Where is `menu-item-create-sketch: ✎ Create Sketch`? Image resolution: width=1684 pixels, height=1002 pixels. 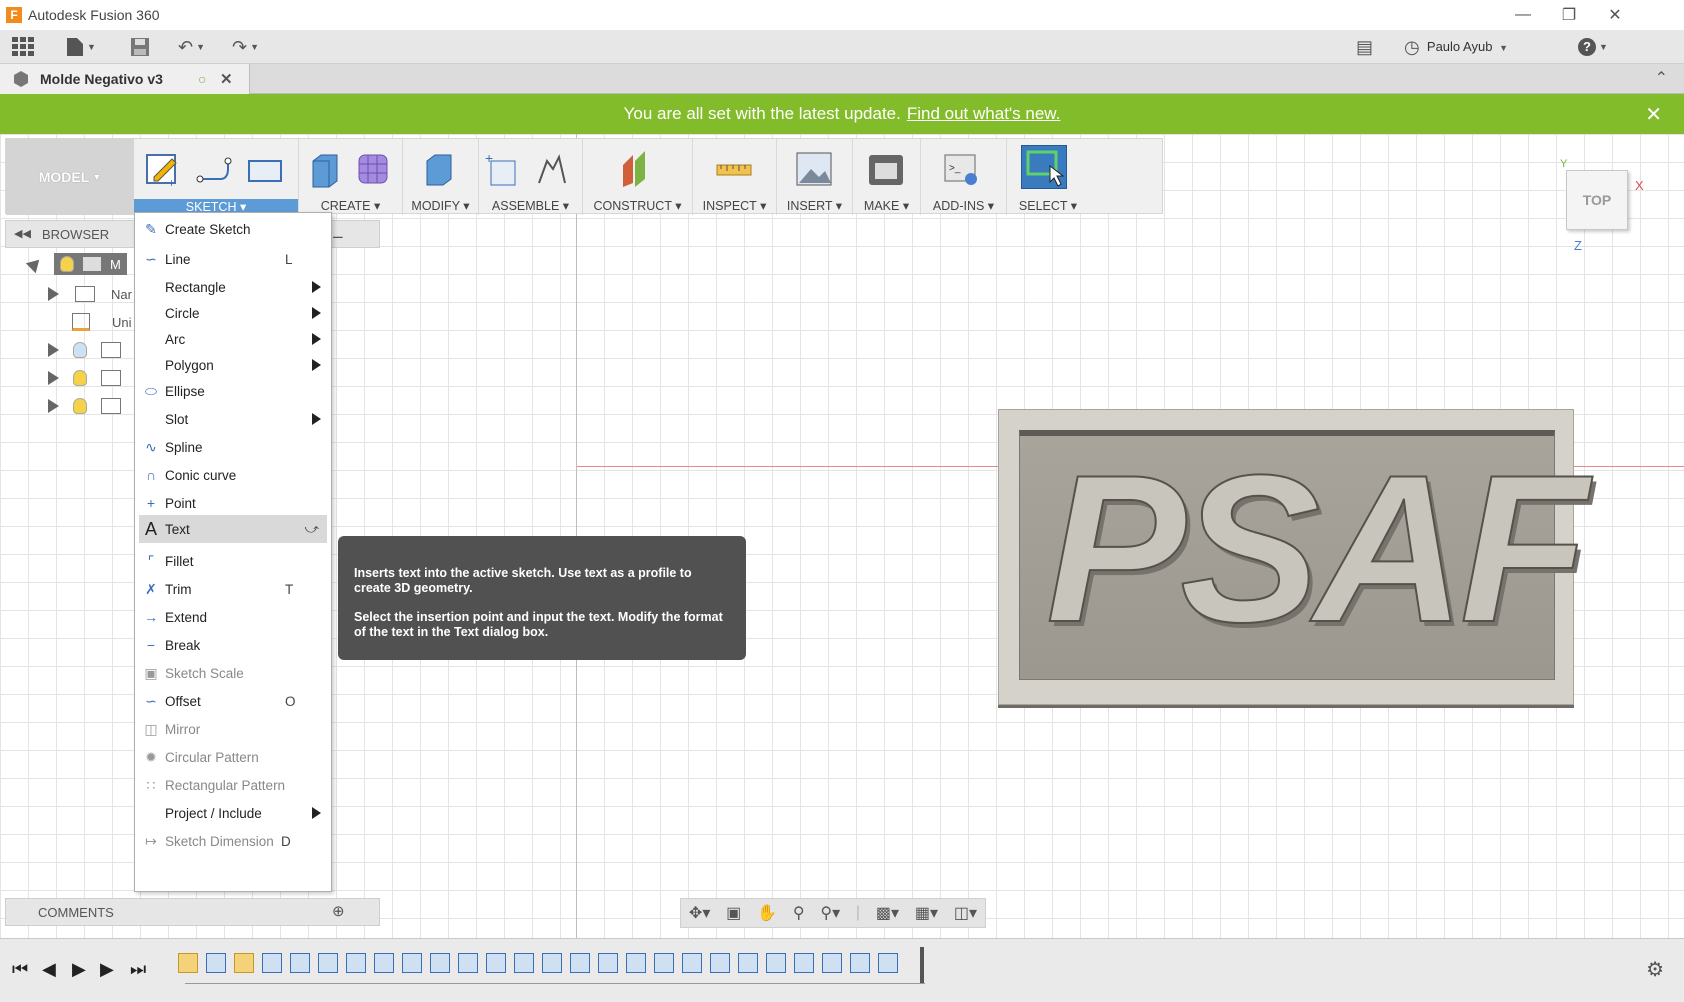
menu-item-create-sketch: ✎ Create Sketch is located at coordinates (233, 229).